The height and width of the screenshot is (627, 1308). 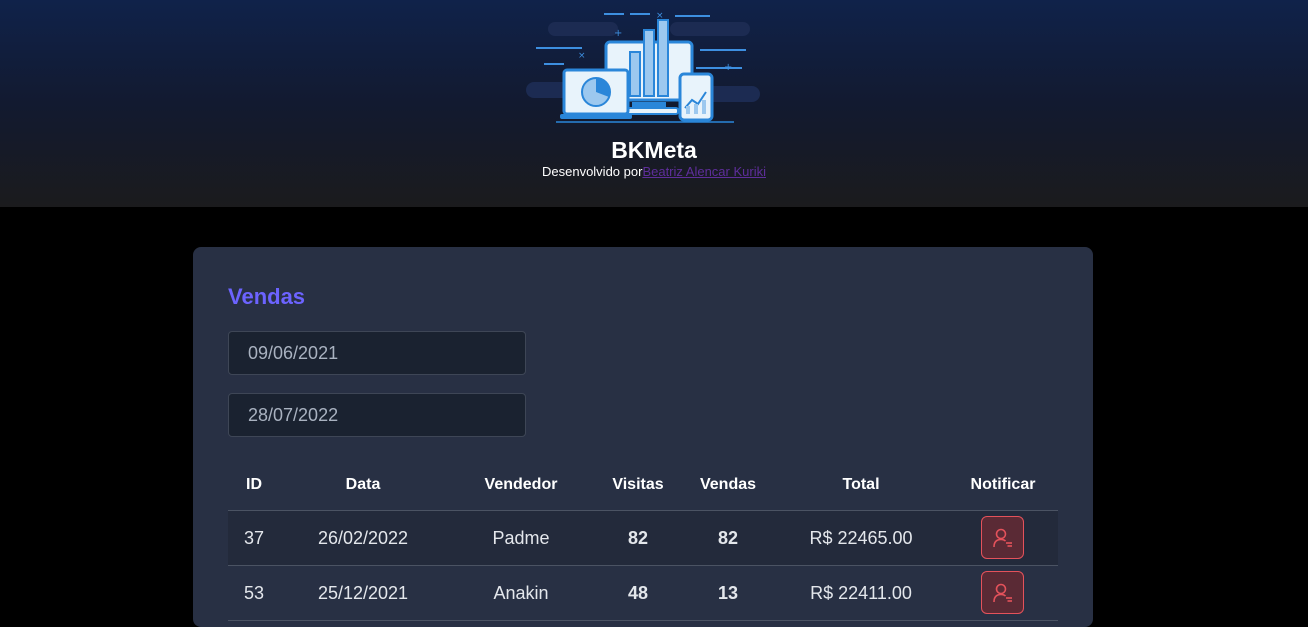 What do you see at coordinates (861, 538) in the screenshot?
I see `cell-total: R$ 22465.00` at bounding box center [861, 538].